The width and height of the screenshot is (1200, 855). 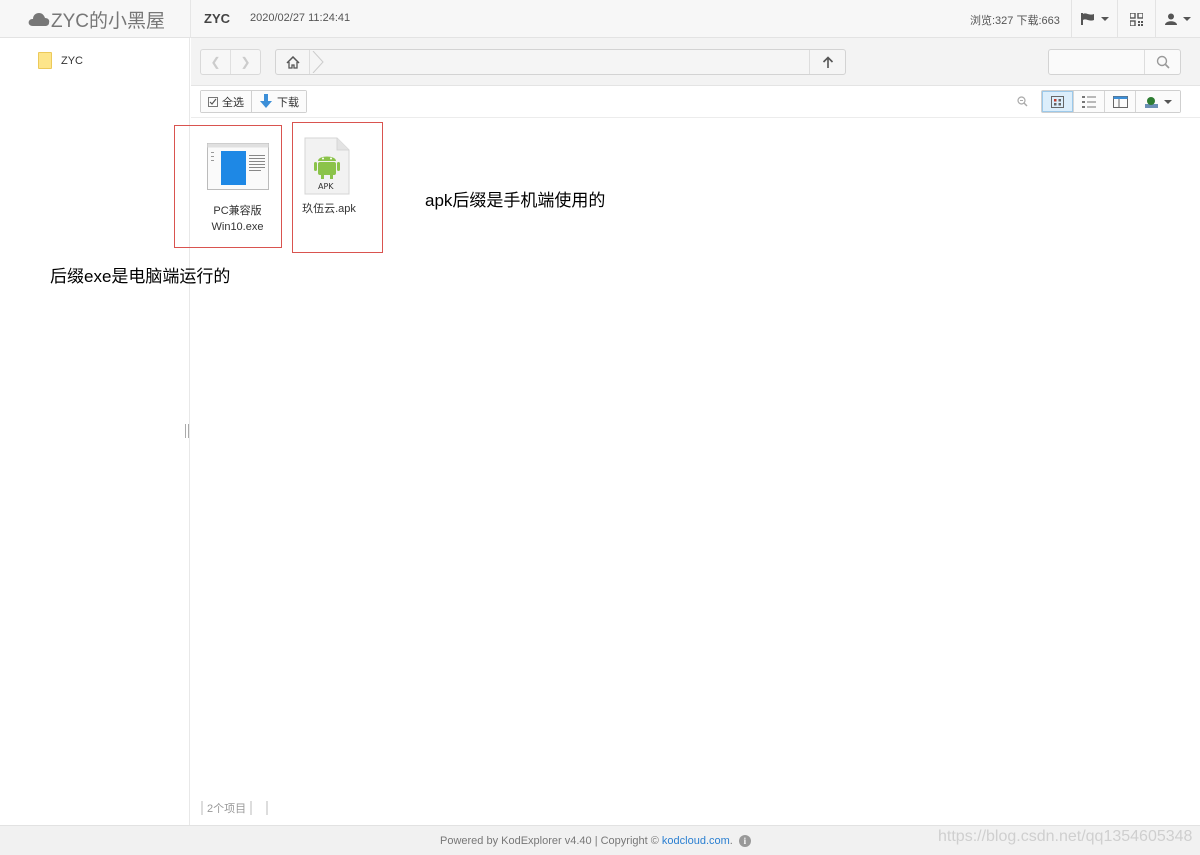 I want to click on up-level-button, so click(x=827, y=62).